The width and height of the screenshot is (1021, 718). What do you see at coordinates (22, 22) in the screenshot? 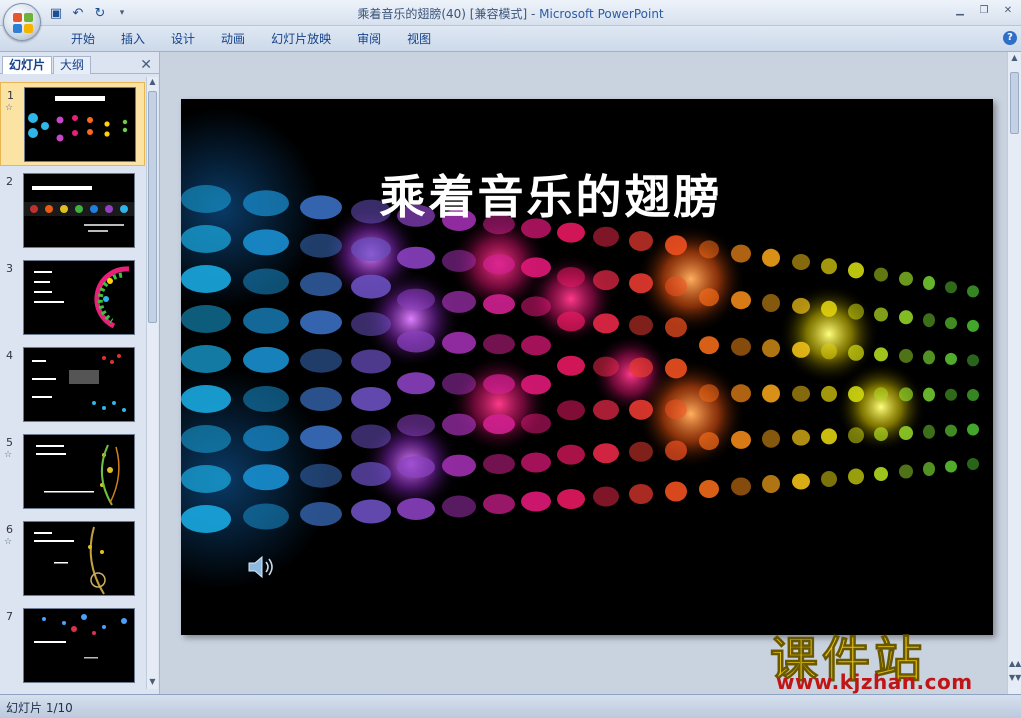
I see `office-button` at bounding box center [22, 22].